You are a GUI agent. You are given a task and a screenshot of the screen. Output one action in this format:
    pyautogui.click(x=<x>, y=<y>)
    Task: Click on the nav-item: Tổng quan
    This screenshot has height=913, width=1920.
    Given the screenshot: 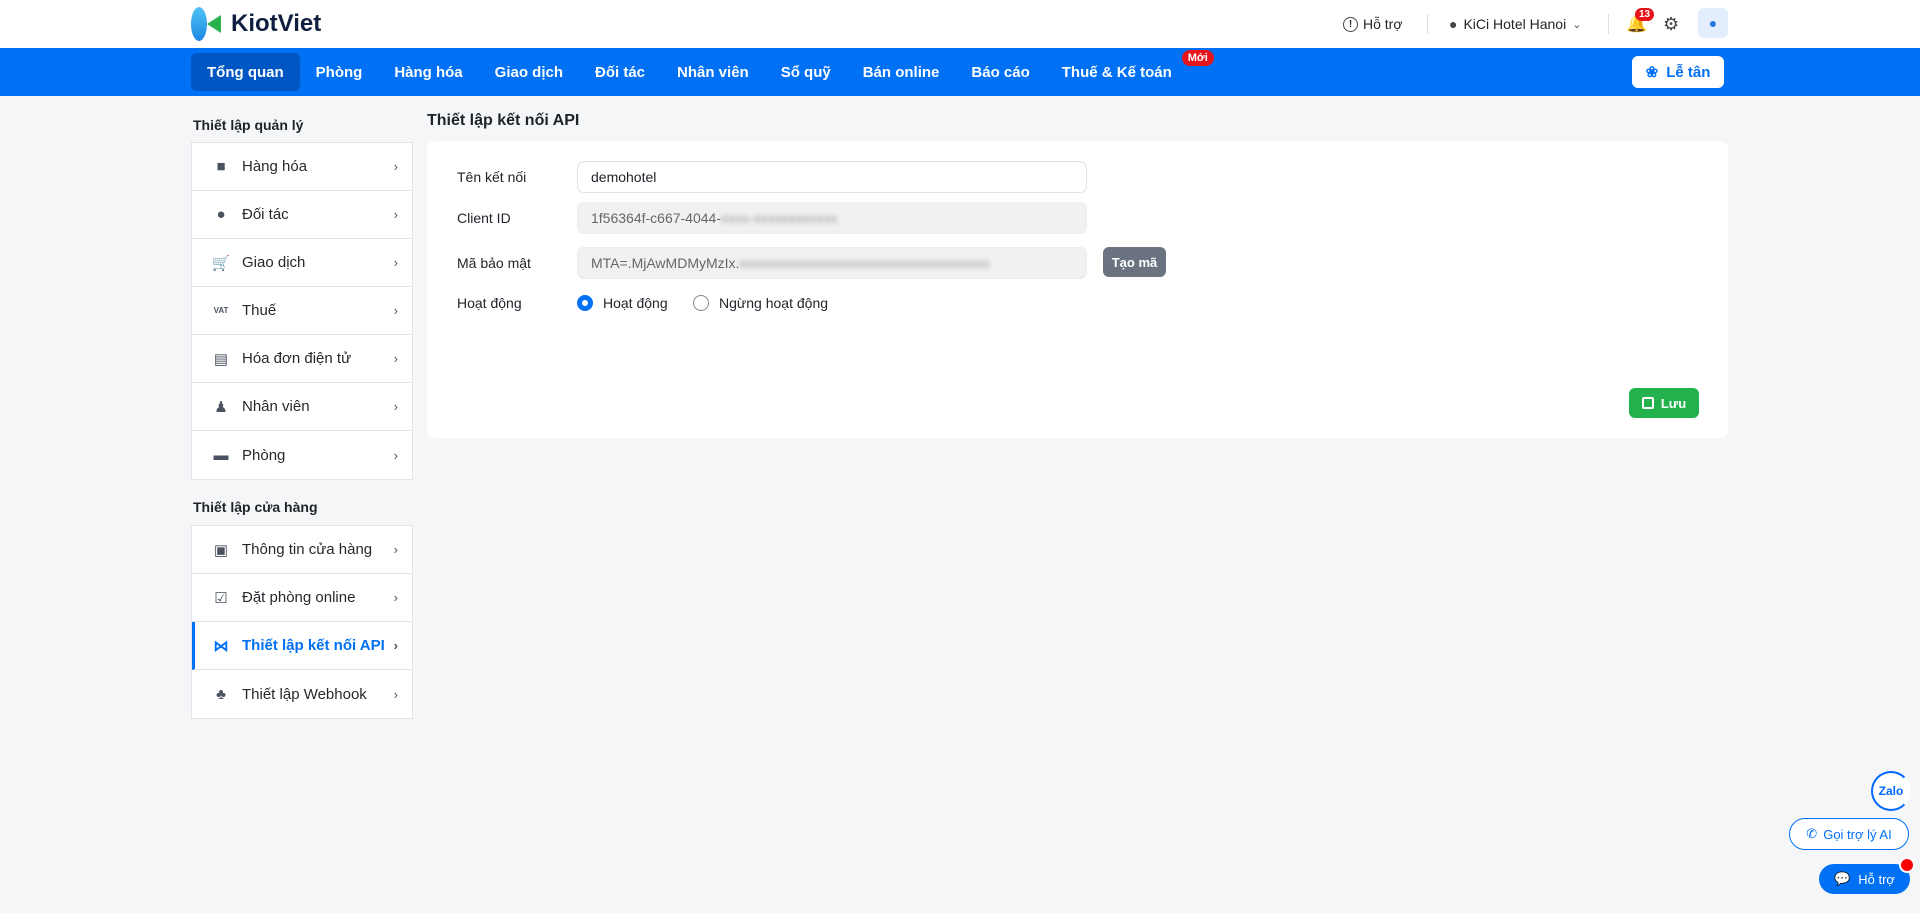 What is the action you would take?
    pyautogui.click(x=245, y=72)
    